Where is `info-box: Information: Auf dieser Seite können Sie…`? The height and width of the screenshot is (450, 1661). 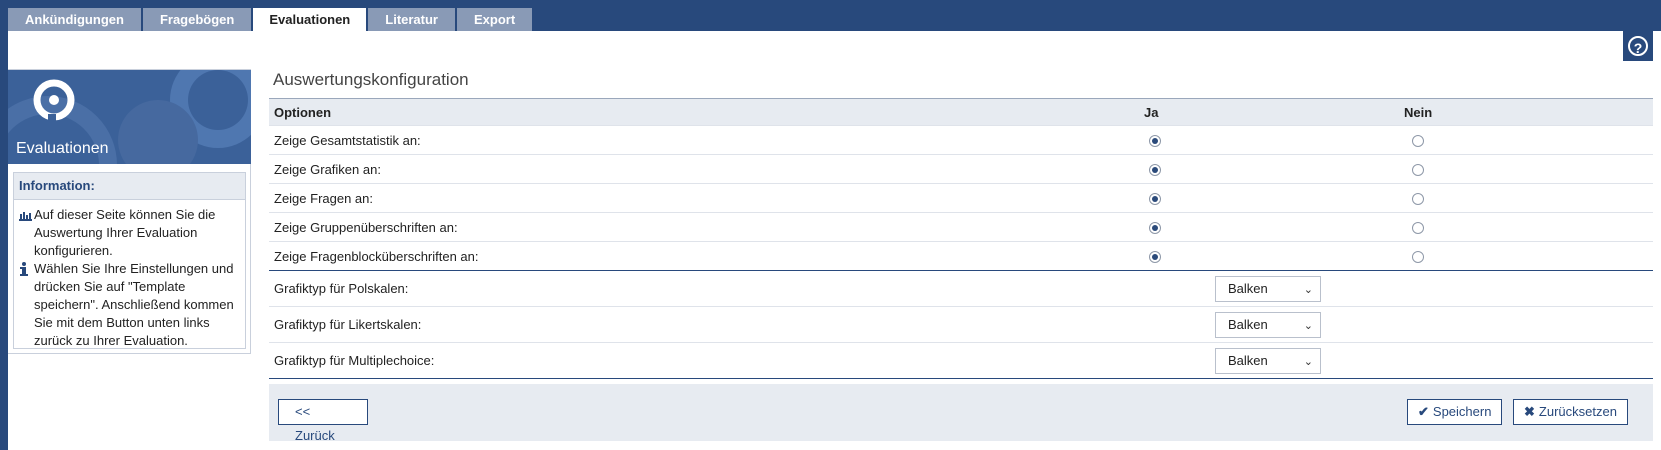 info-box: Information: Auf dieser Seite können Sie… is located at coordinates (129, 260).